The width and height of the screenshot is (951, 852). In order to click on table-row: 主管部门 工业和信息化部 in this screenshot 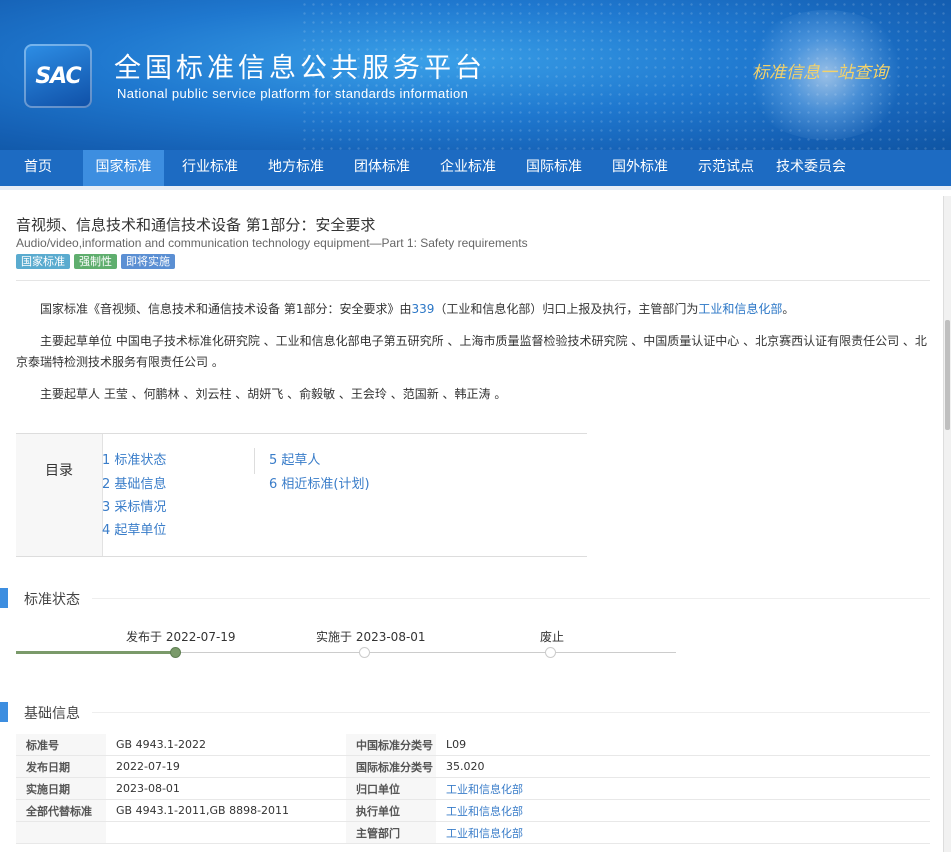, I will do `click(473, 832)`.